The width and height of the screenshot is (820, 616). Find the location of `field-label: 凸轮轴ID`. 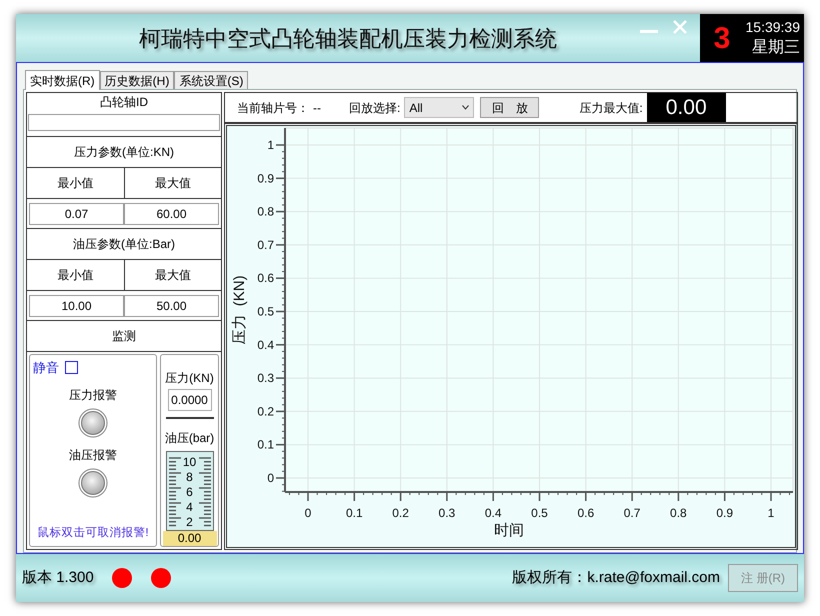

field-label: 凸轮轴ID is located at coordinates (124, 102).